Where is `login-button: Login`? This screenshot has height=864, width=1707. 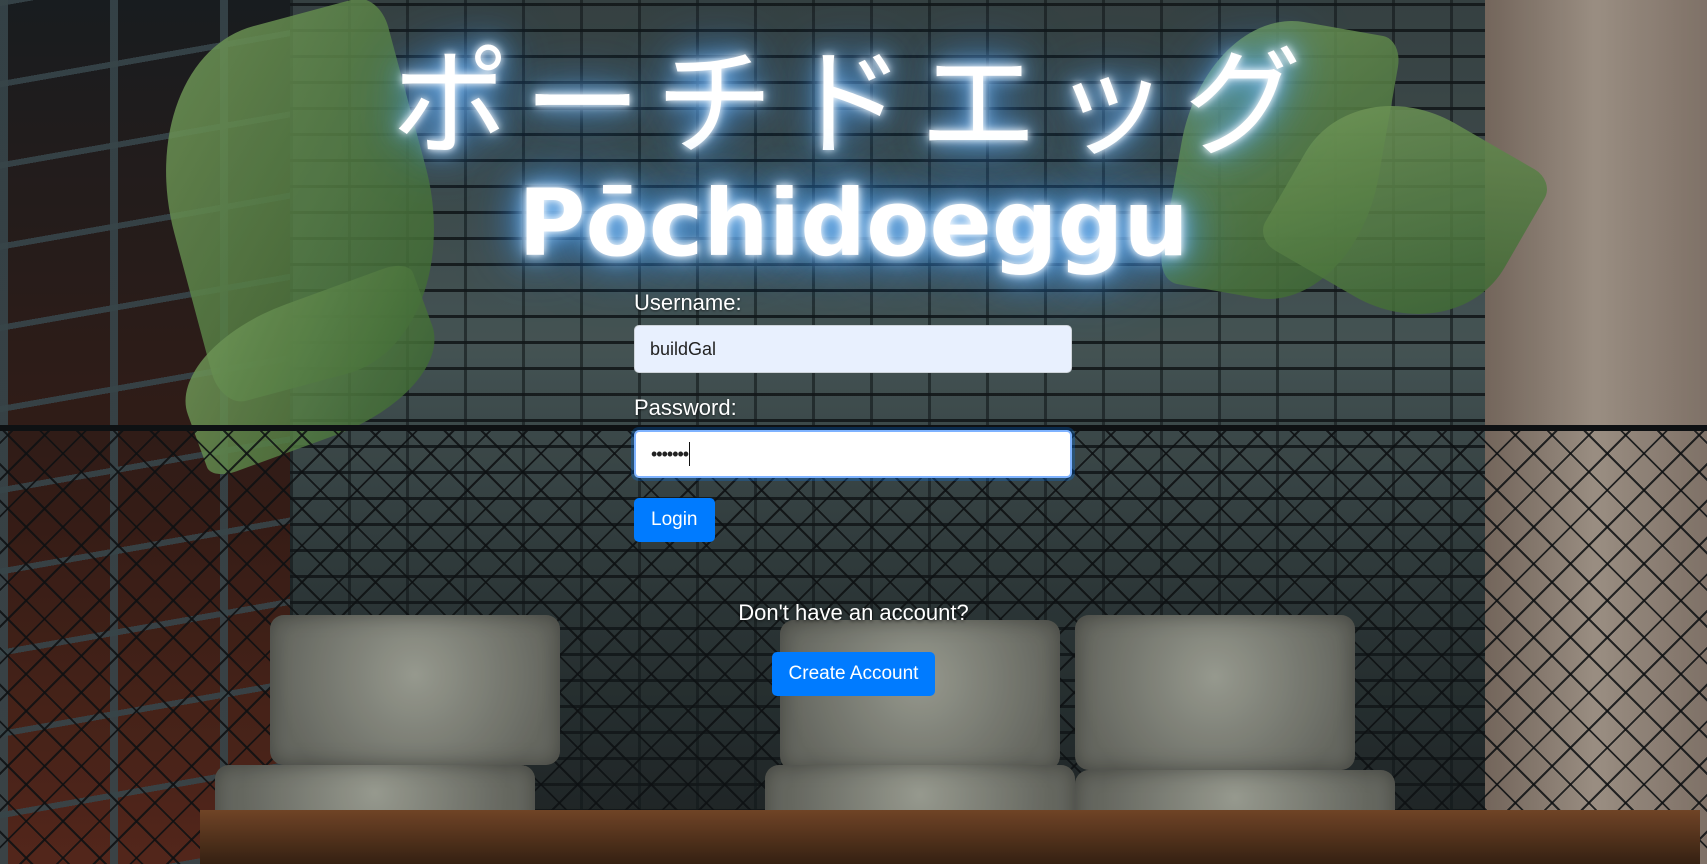 login-button: Login is located at coordinates (674, 520).